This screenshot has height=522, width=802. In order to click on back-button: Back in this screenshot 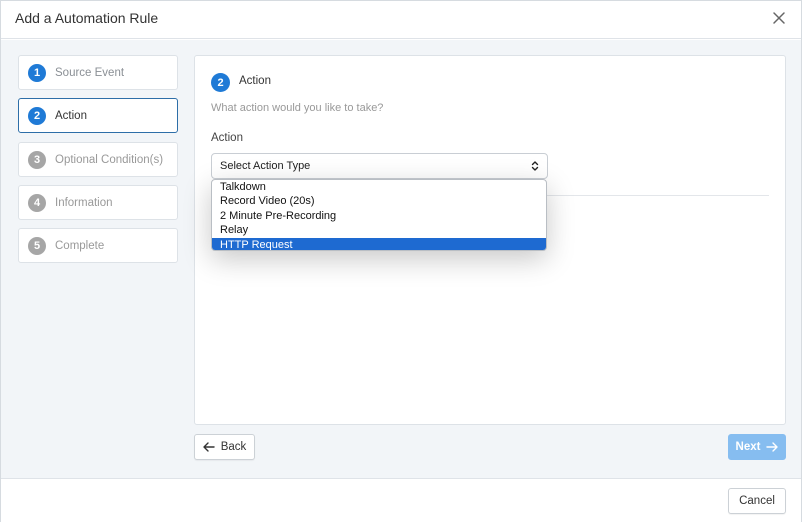, I will do `click(224, 447)`.